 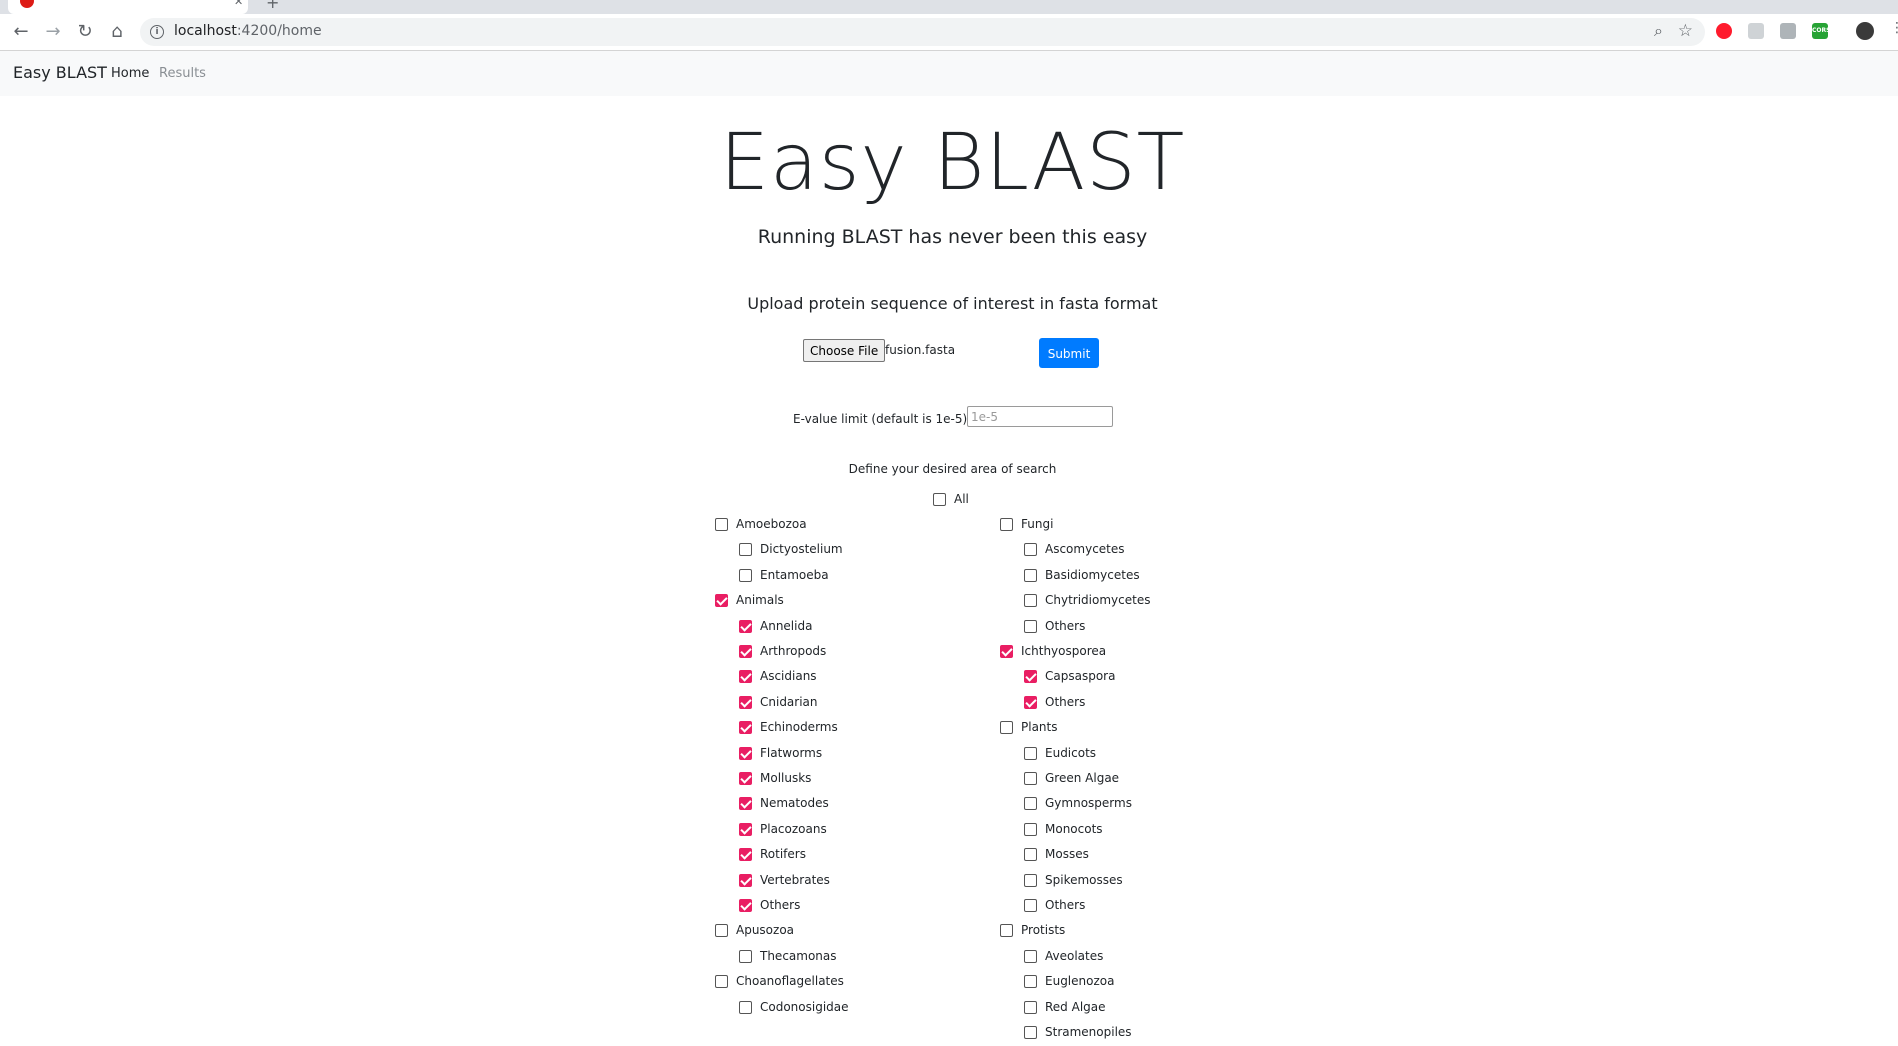 I want to click on new-tab-icon: +, so click(x=272, y=6).